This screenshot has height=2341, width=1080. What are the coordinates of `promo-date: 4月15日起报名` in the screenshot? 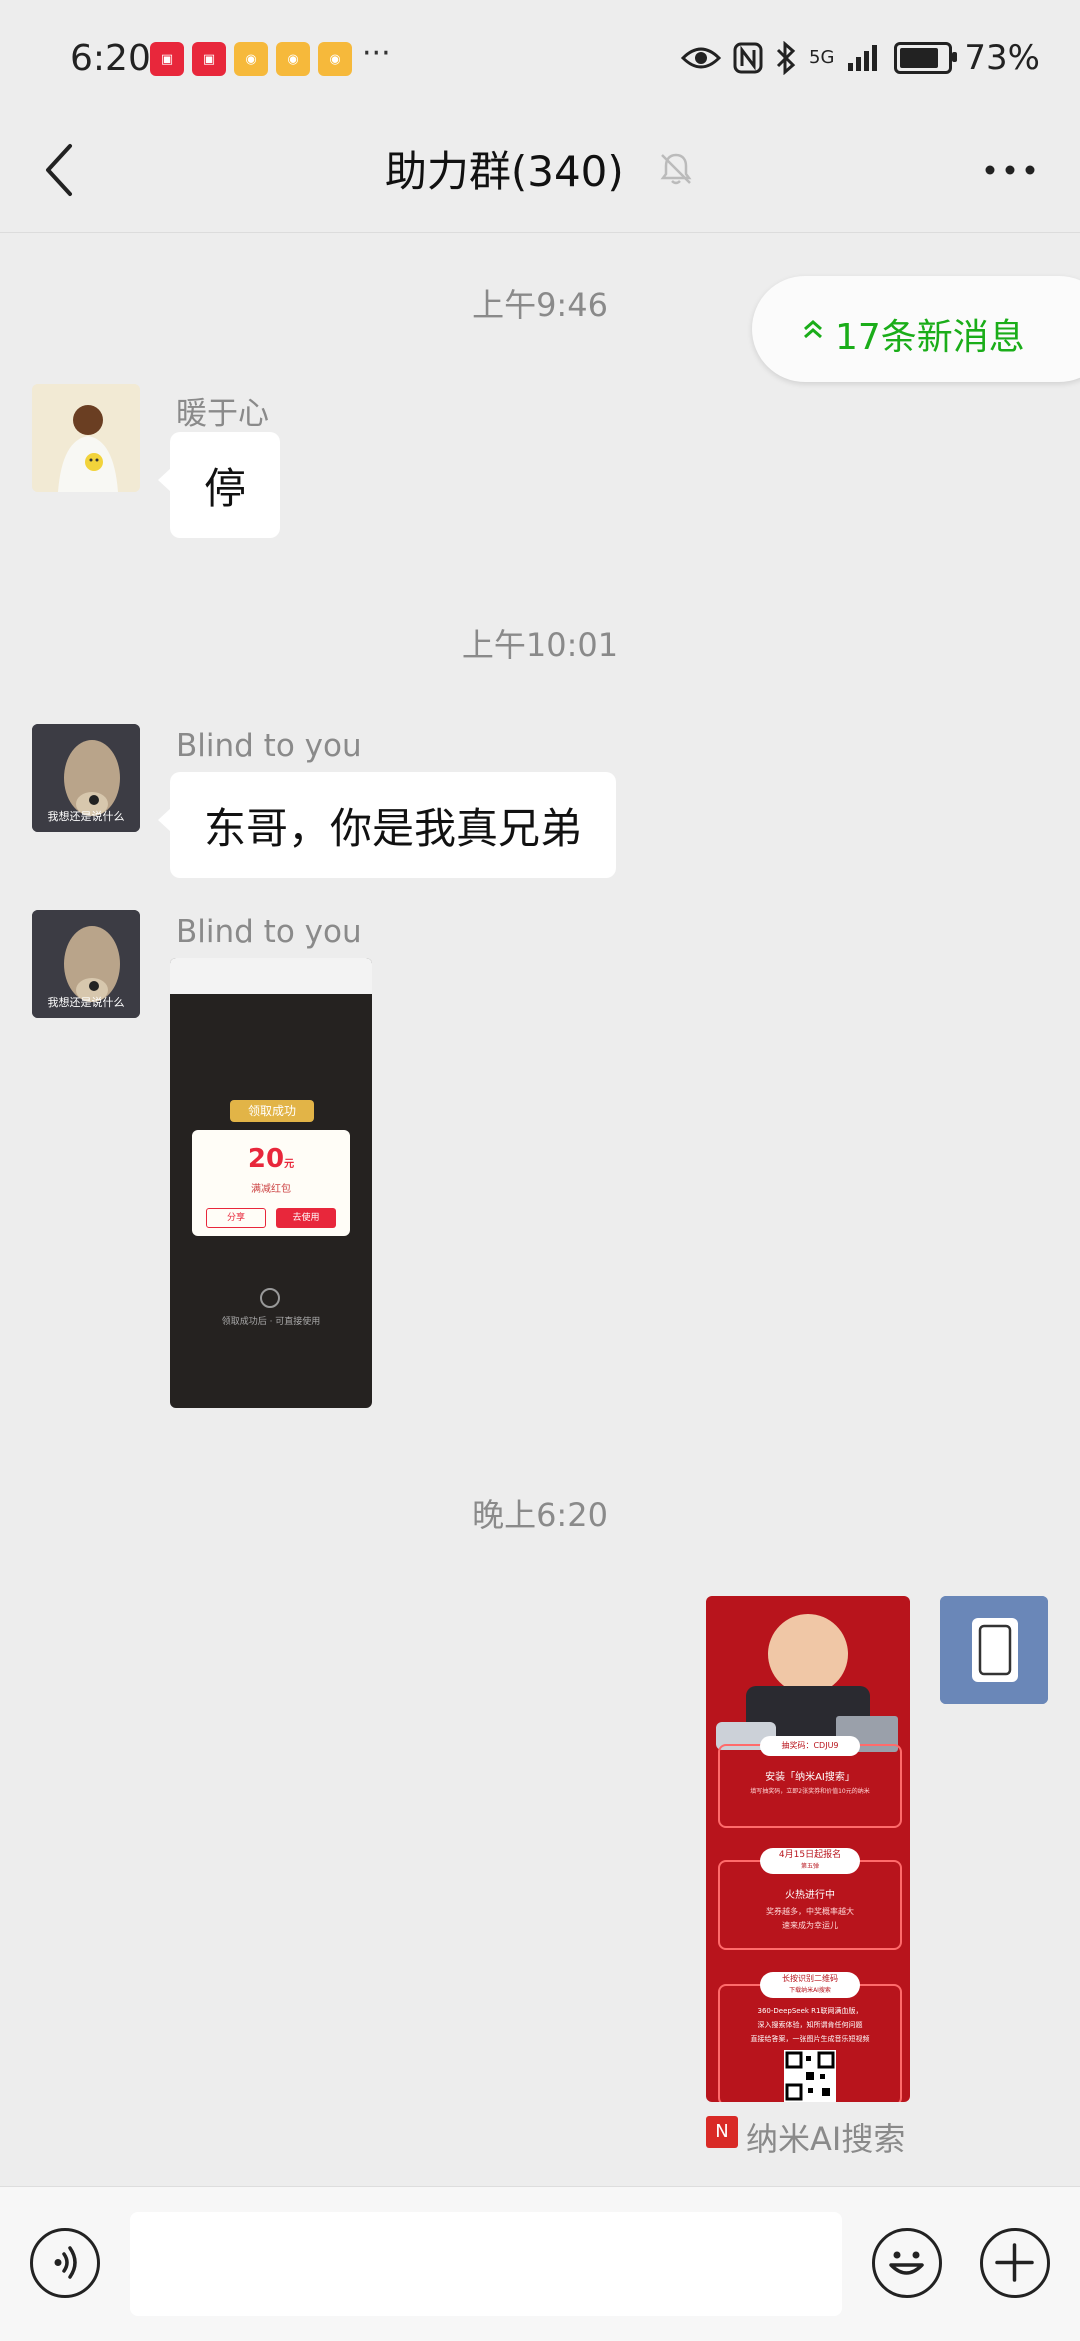 It's located at (810, 1855).